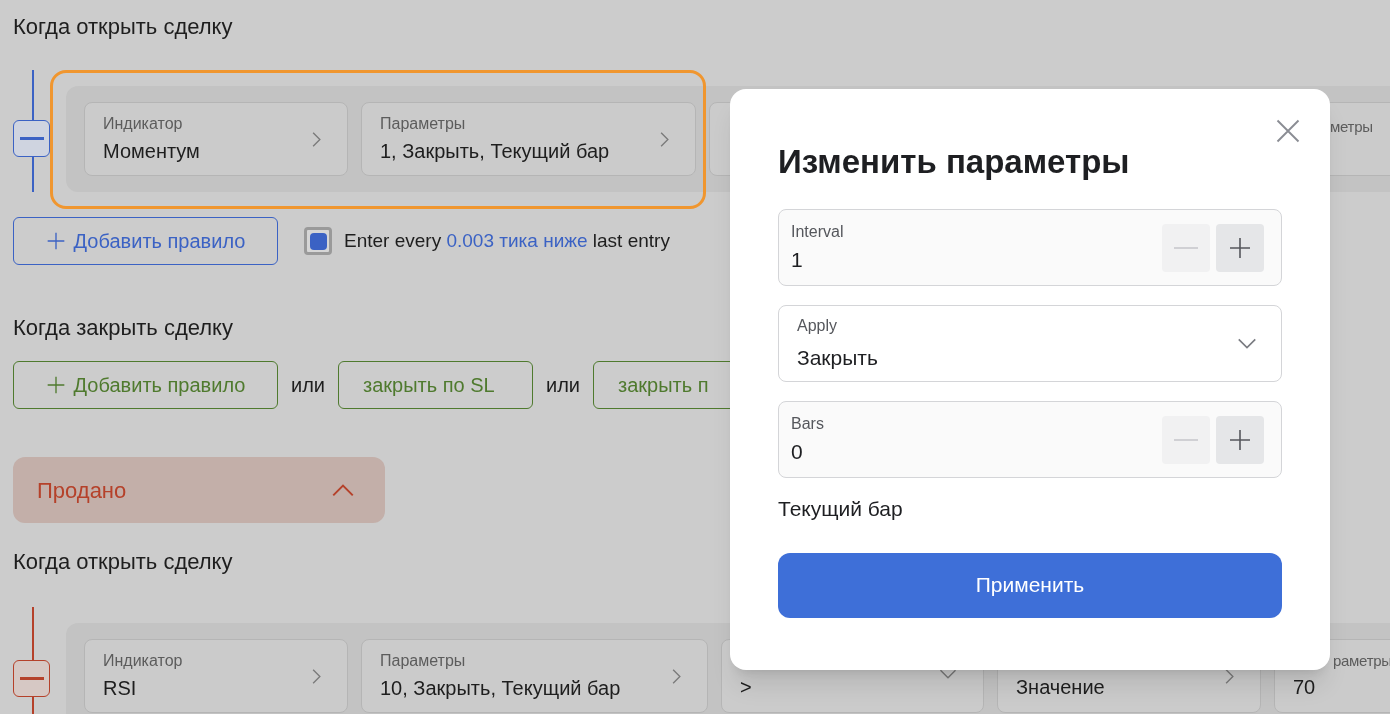 The image size is (1390, 714). What do you see at coordinates (216, 676) in the screenshot?
I see `rule-card: Индикатор RSI` at bounding box center [216, 676].